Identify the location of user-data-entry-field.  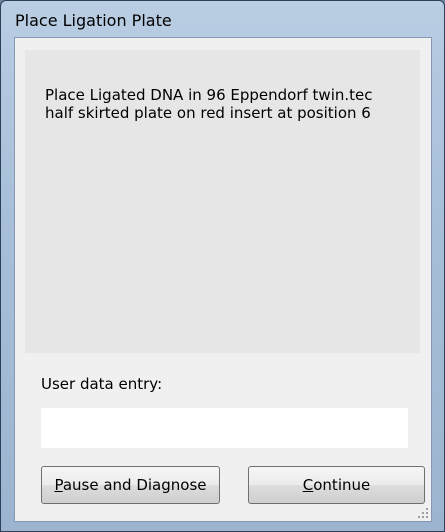
(224, 428).